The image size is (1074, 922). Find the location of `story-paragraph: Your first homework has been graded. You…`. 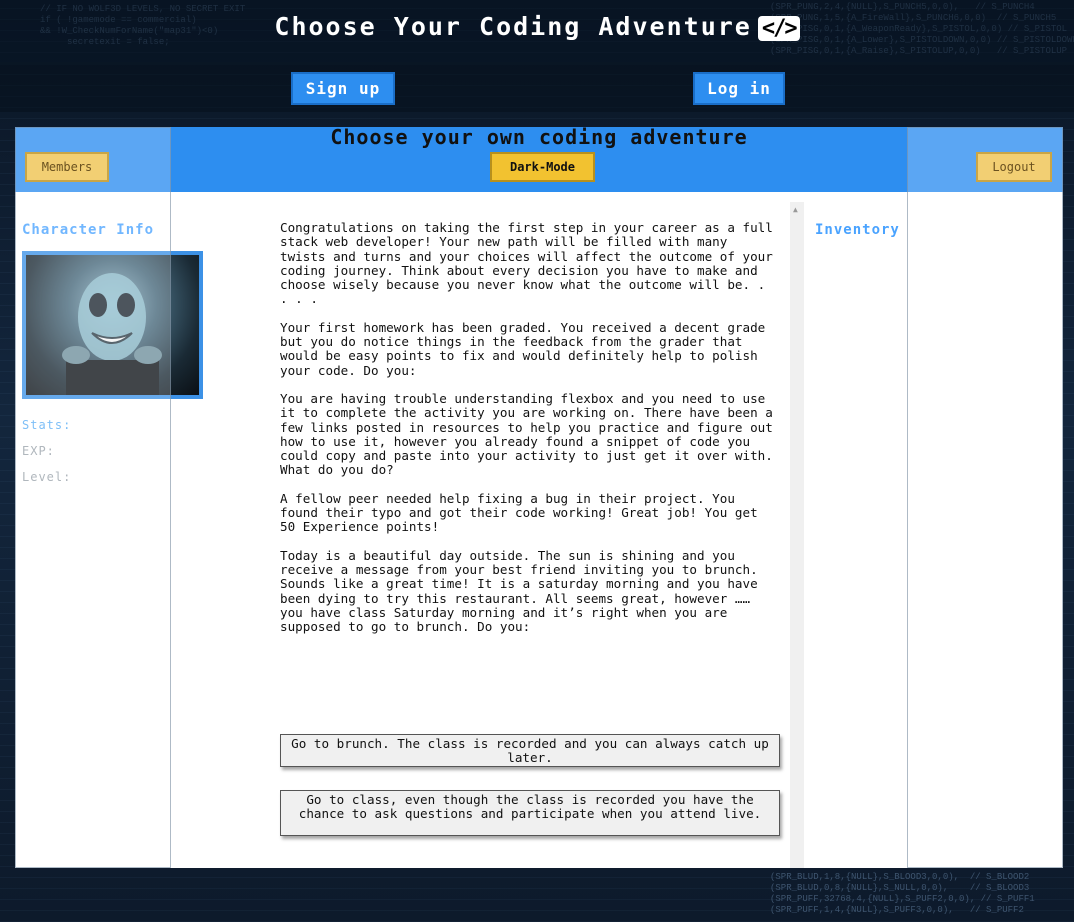

story-paragraph: Your first homework has been graded. You… is located at coordinates (523, 348).